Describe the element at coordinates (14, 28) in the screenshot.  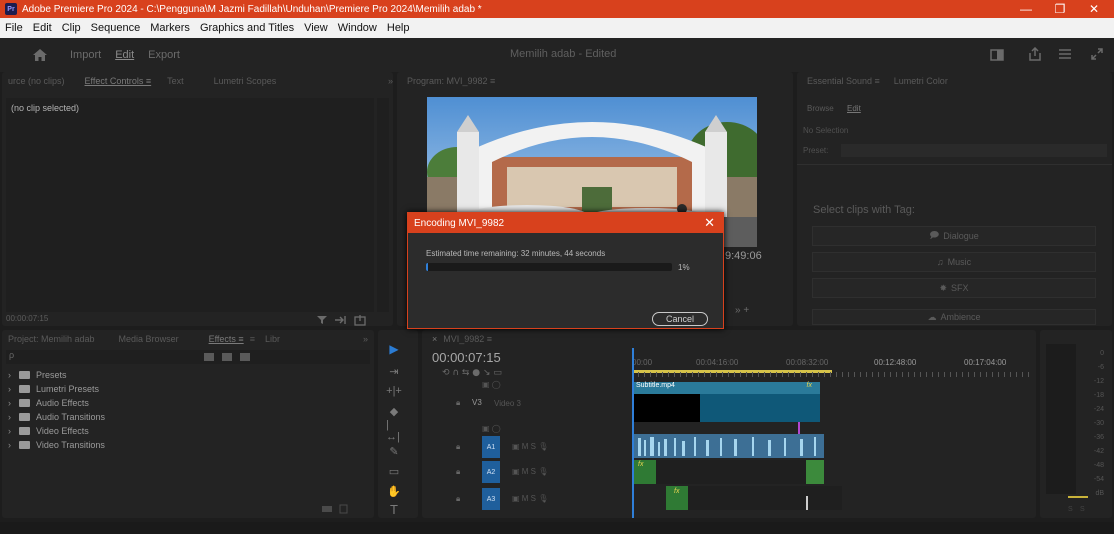
I see `menu-file: File` at that location.